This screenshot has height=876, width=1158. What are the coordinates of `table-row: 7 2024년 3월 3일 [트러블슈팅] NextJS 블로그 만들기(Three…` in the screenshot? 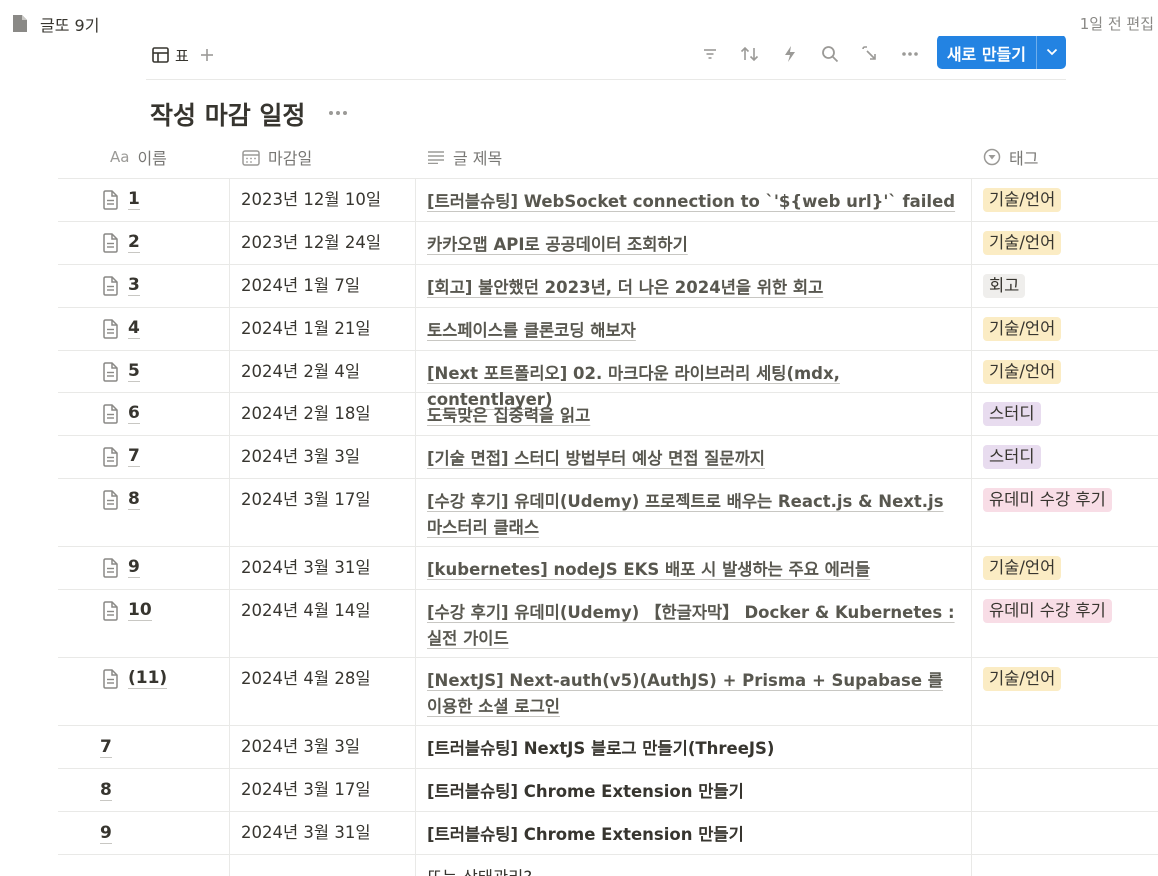 It's located at (608, 747).